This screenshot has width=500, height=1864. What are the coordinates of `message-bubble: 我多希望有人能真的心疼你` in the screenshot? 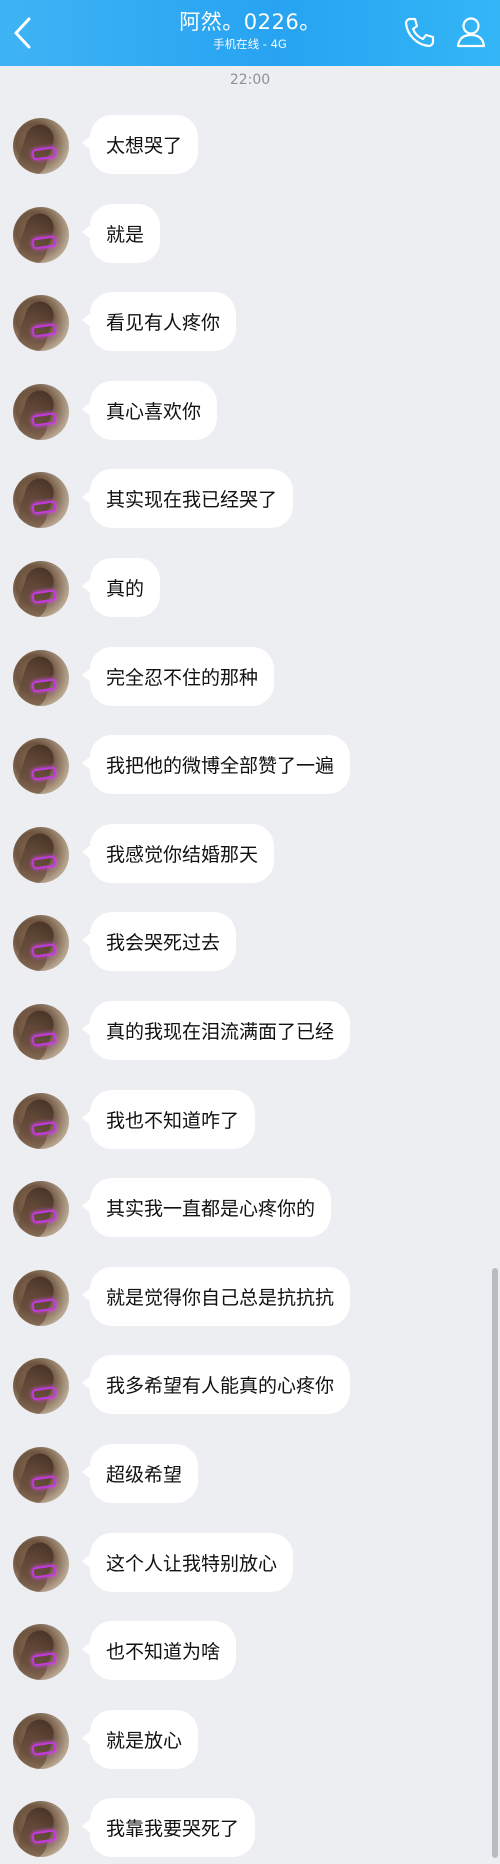 It's located at (216, 1384).